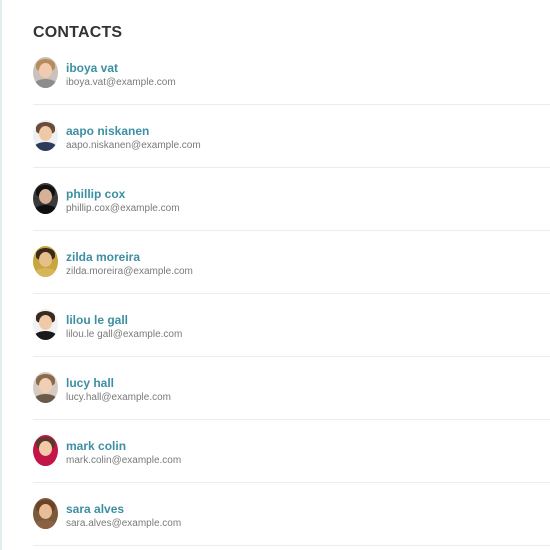  Describe the element at coordinates (107, 131) in the screenshot. I see `contact-name: aapo niskanen` at that location.